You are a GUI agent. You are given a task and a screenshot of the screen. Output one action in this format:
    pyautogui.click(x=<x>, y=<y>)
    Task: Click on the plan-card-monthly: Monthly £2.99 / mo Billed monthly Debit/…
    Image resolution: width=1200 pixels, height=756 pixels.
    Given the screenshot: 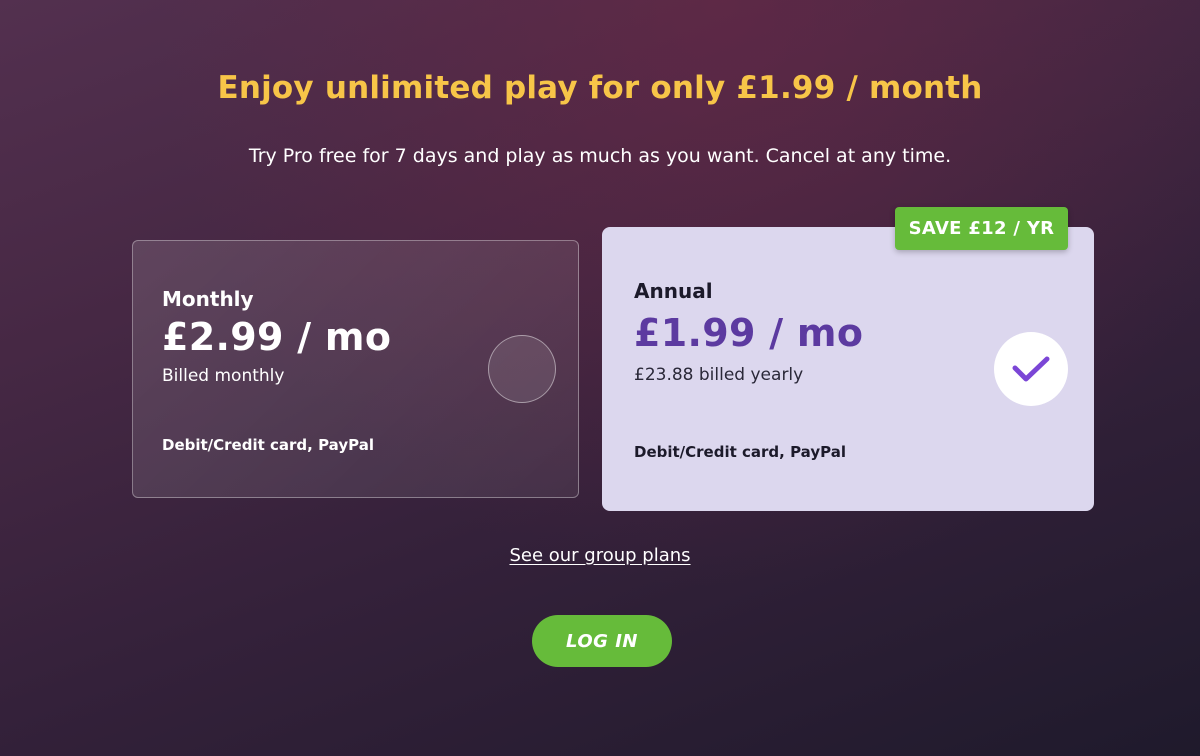 What is the action you would take?
    pyautogui.click(x=355, y=369)
    